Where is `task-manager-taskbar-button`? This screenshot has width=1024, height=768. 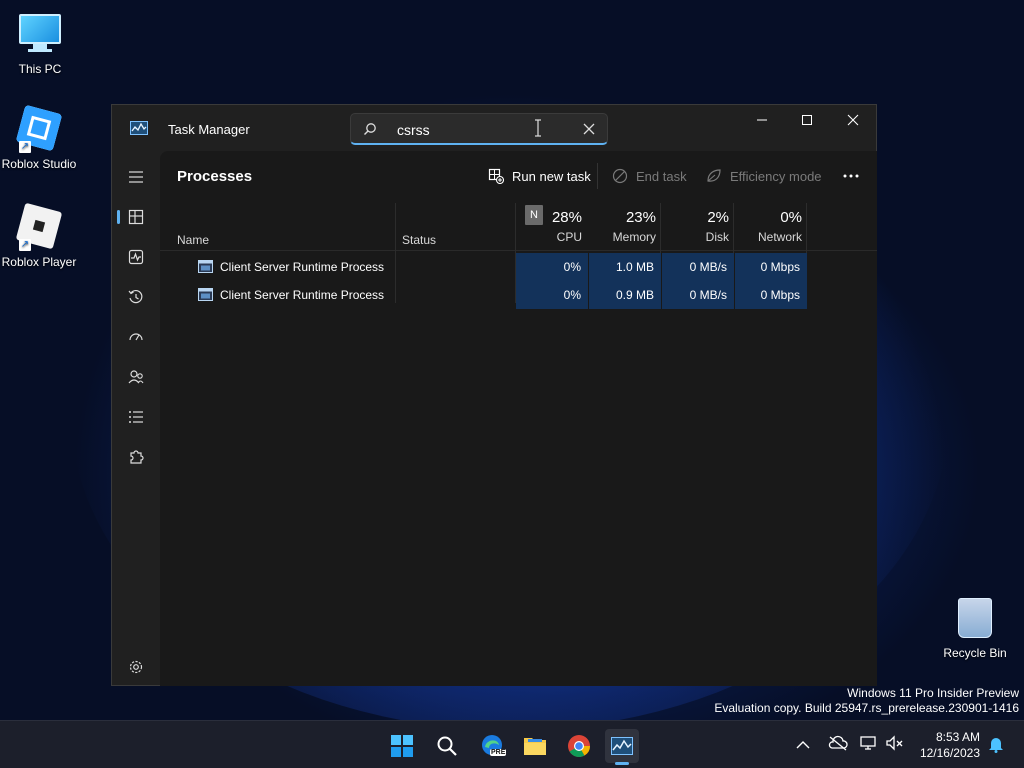 task-manager-taskbar-button is located at coordinates (622, 747).